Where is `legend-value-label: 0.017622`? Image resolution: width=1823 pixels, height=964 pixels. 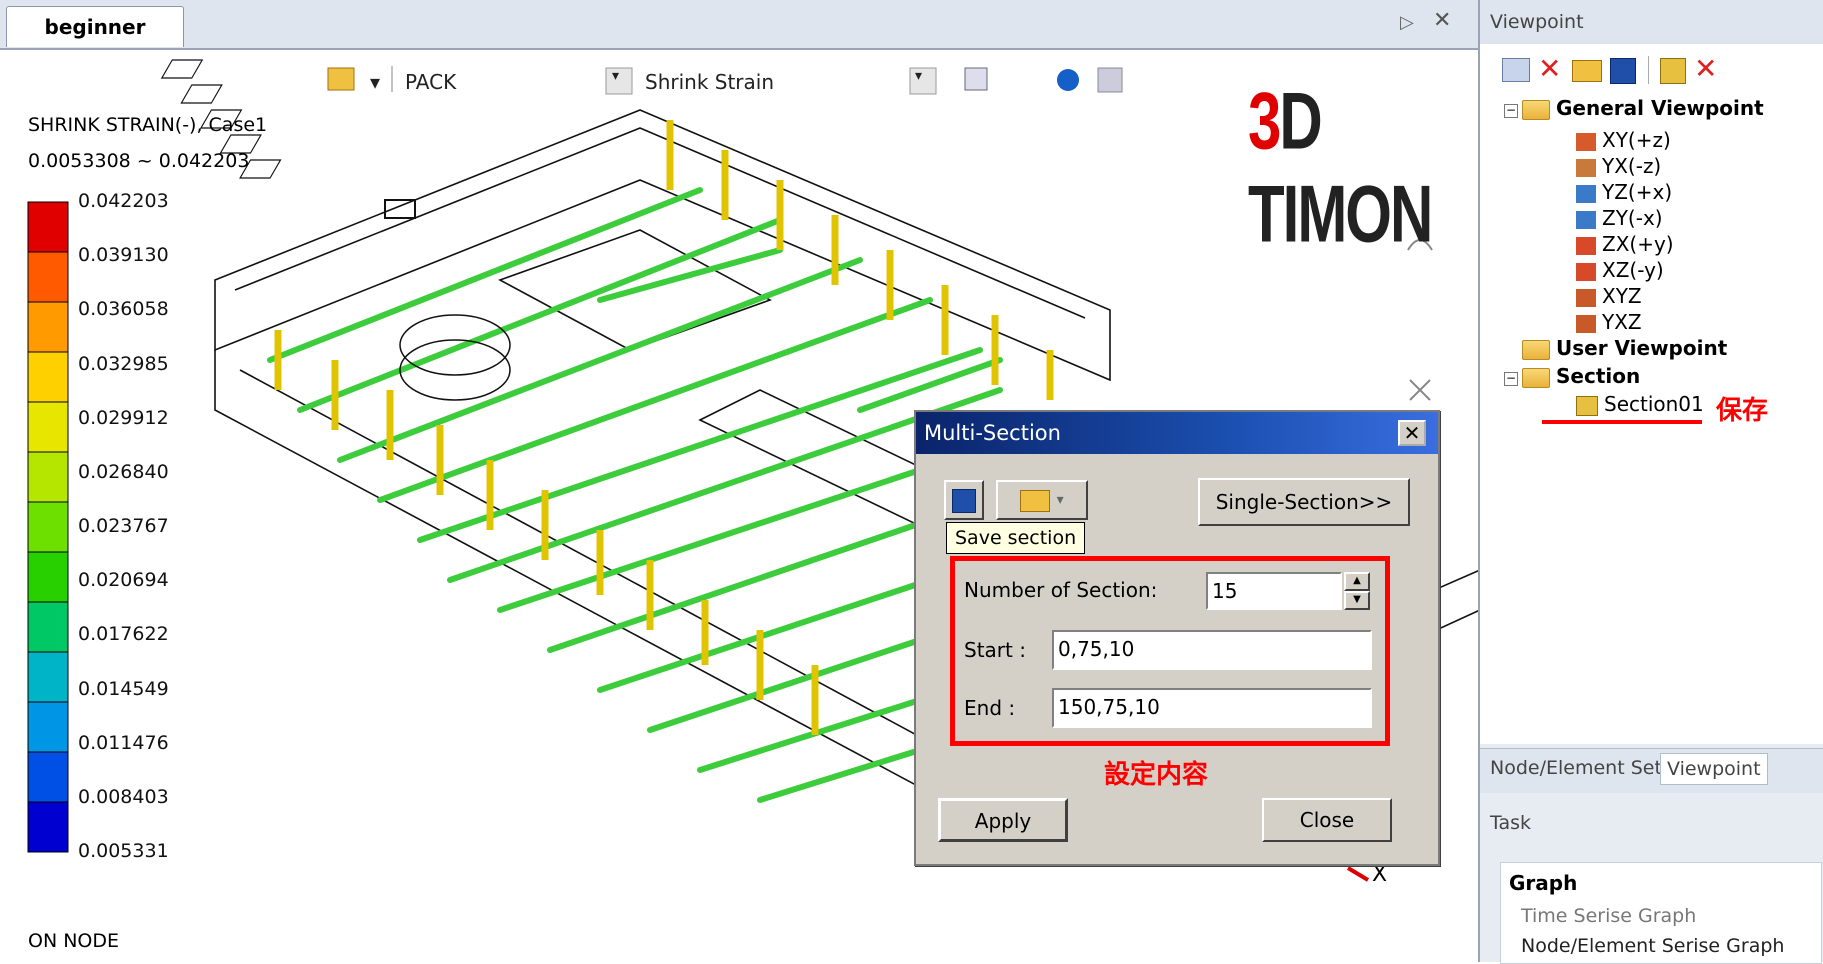 legend-value-label: 0.017622 is located at coordinates (123, 634).